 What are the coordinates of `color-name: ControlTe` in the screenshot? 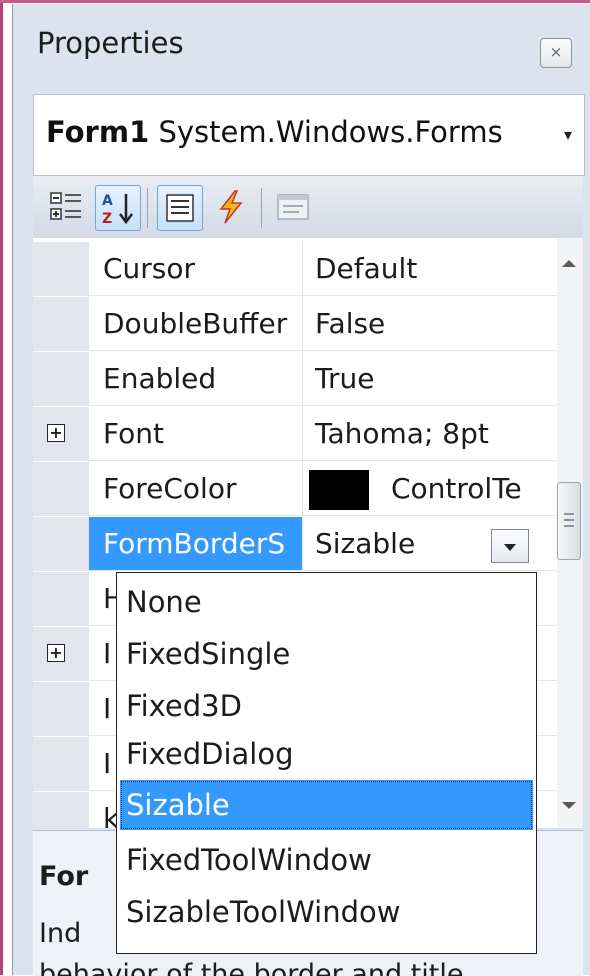 It's located at (456, 488).